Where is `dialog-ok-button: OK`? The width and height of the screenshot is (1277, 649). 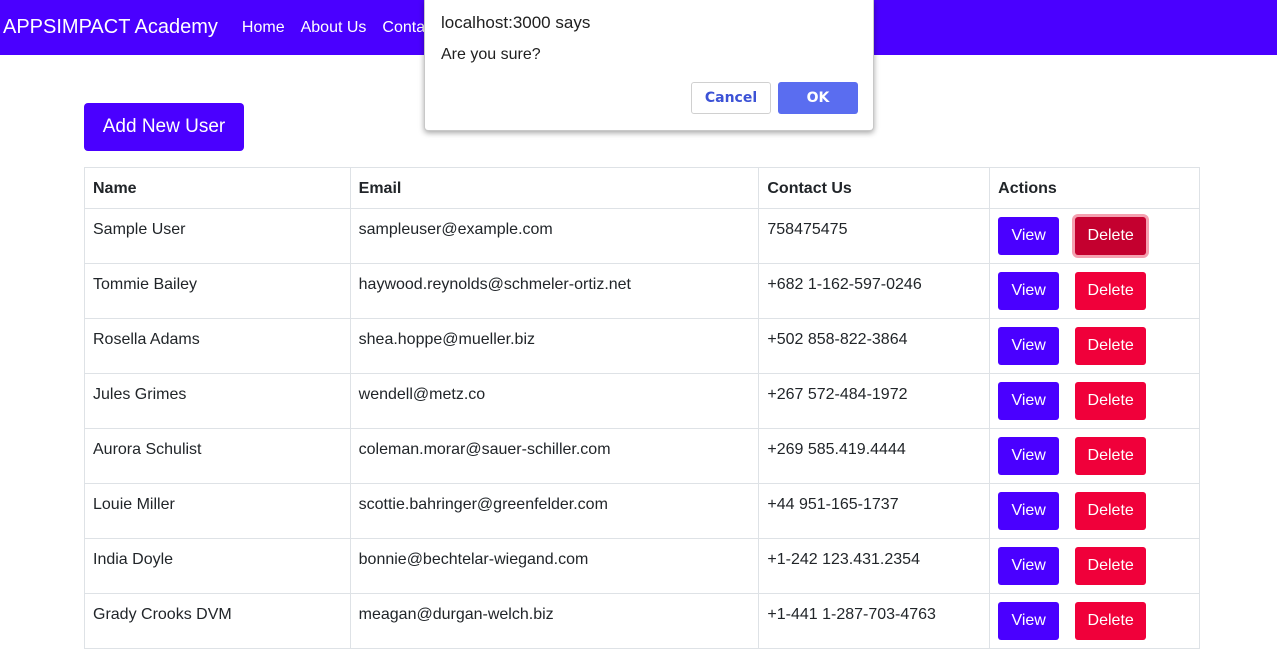
dialog-ok-button: OK is located at coordinates (818, 98).